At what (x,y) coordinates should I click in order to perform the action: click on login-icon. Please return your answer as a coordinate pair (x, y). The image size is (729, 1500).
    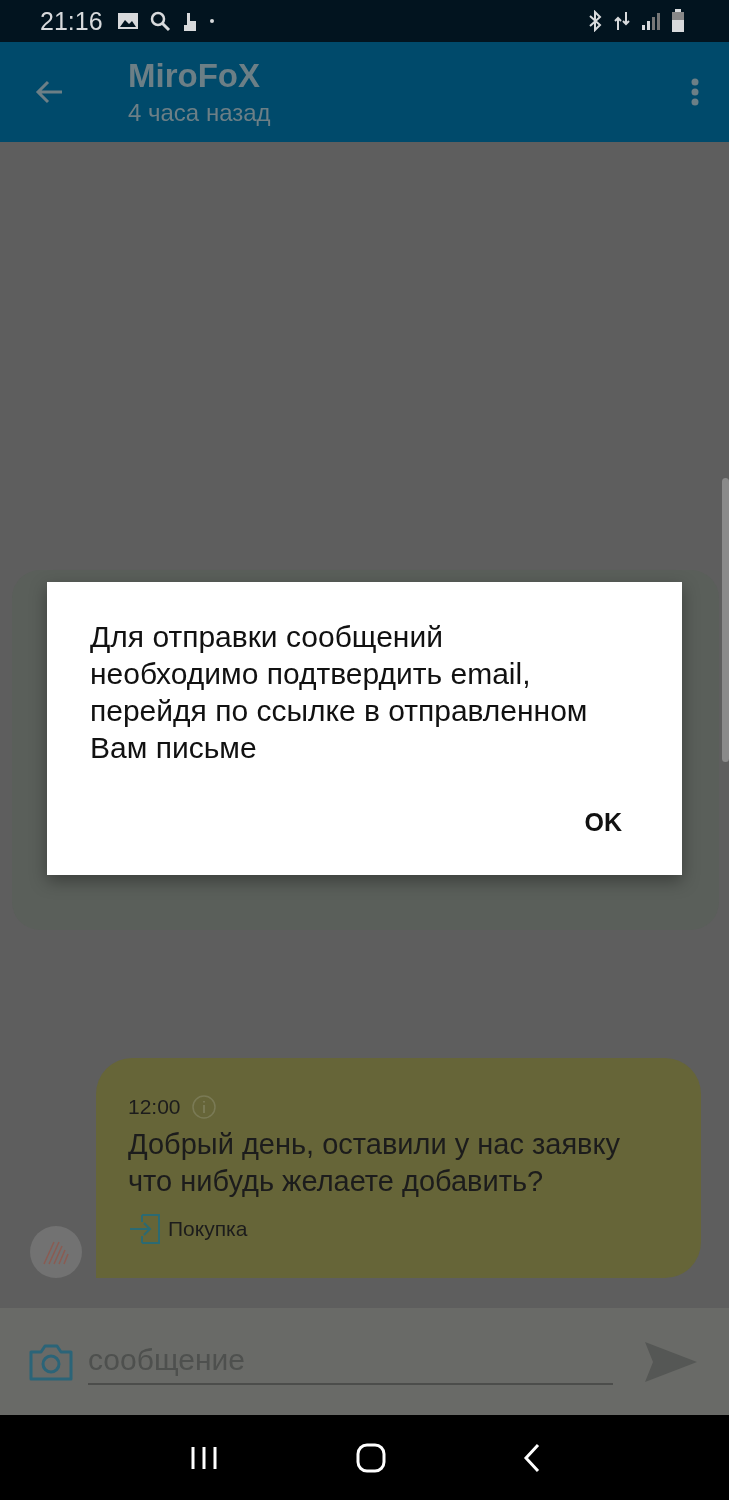
    Looking at the image, I should click on (145, 1229).